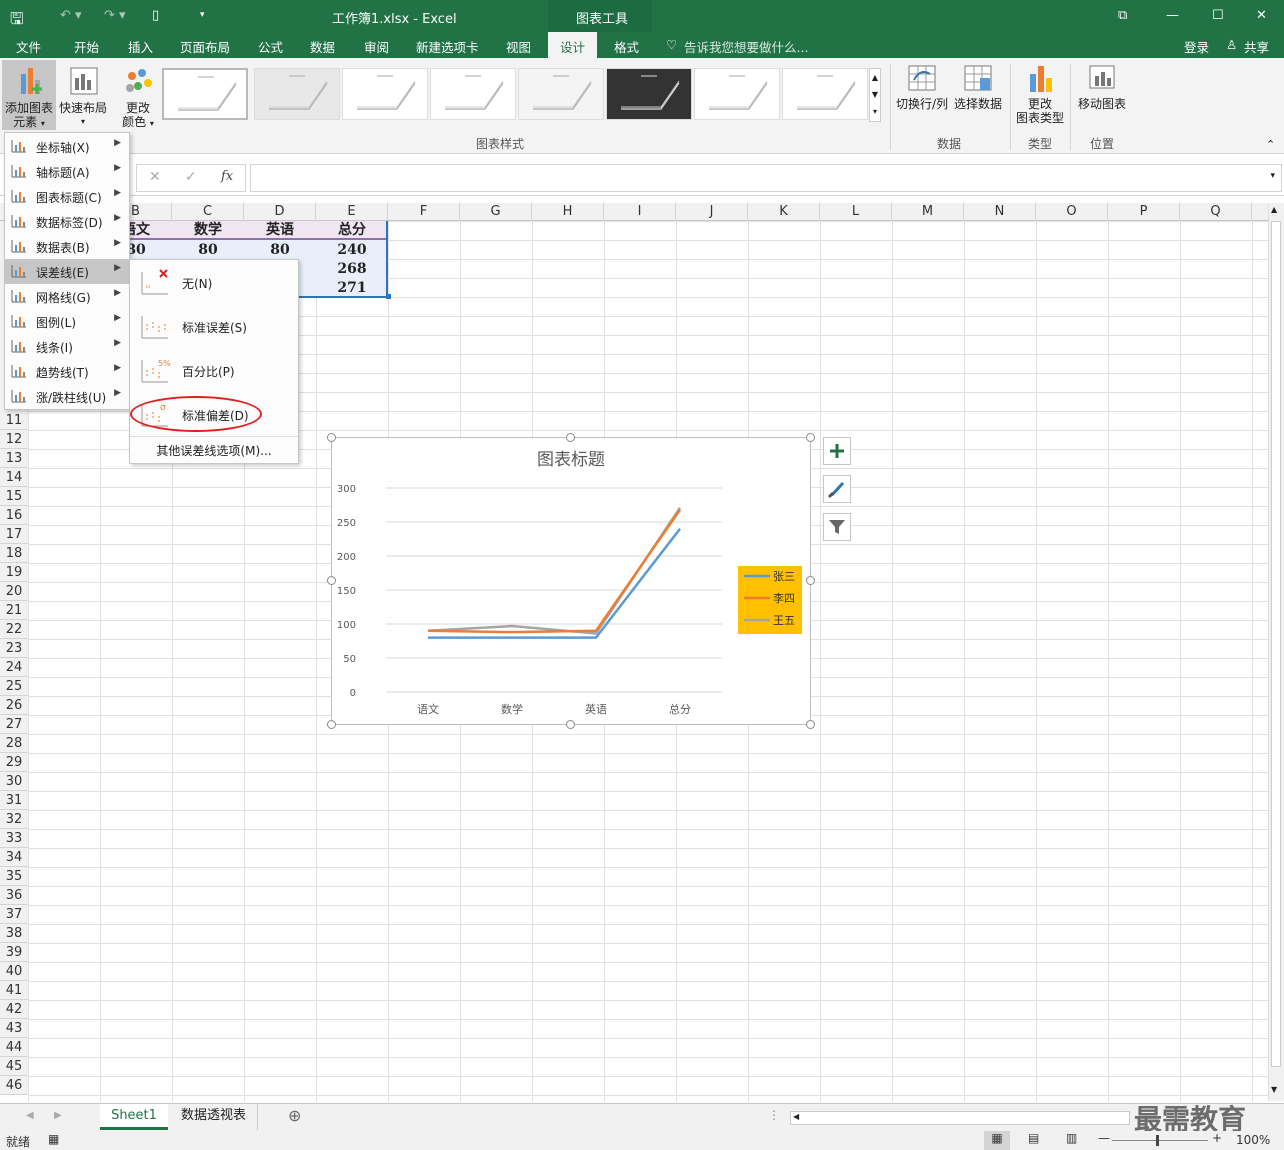 This screenshot has height=1150, width=1284. What do you see at coordinates (573, 45) in the screenshot?
I see `tab-design: 设计` at bounding box center [573, 45].